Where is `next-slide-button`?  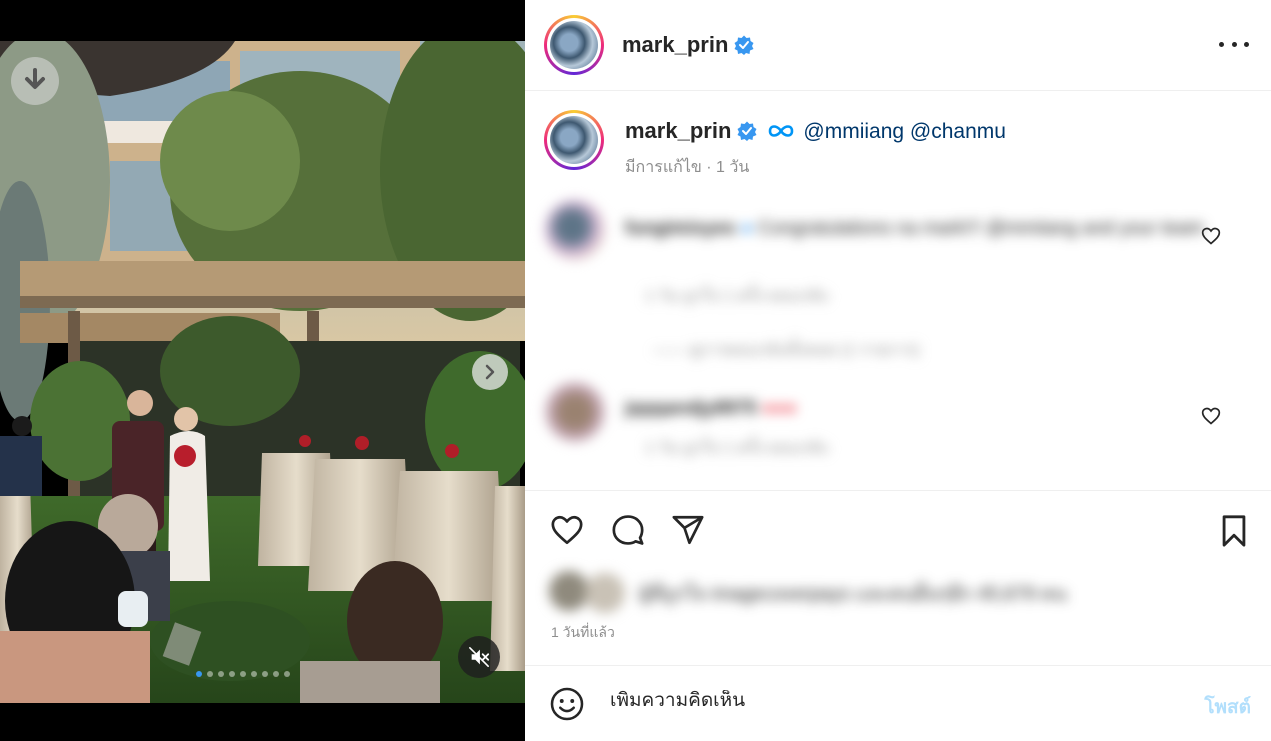
next-slide-button is located at coordinates (490, 372).